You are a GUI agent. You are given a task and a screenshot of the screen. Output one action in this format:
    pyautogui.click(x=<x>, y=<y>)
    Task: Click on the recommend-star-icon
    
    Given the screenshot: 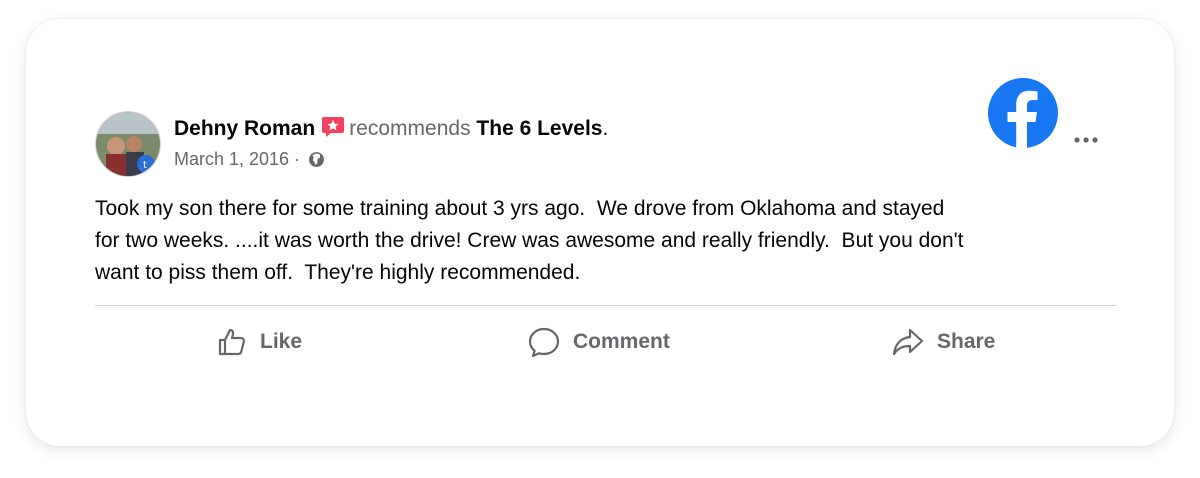 What is the action you would take?
    pyautogui.click(x=333, y=130)
    